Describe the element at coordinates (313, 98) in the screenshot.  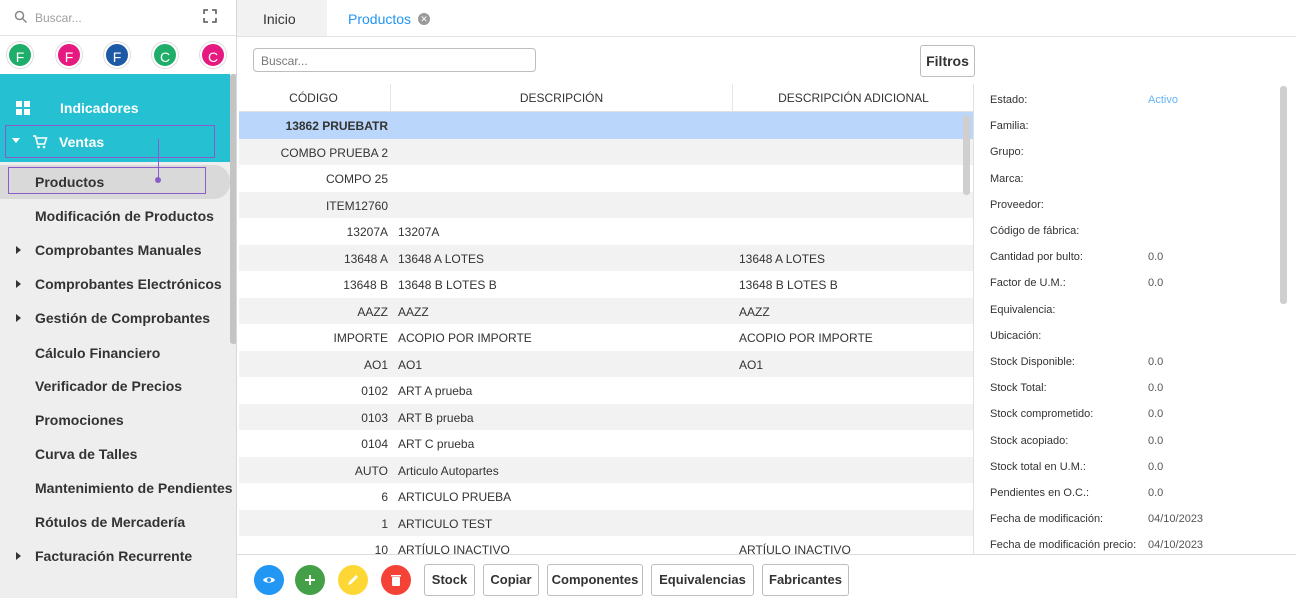
I see `column-header: CÓDIGO` at that location.